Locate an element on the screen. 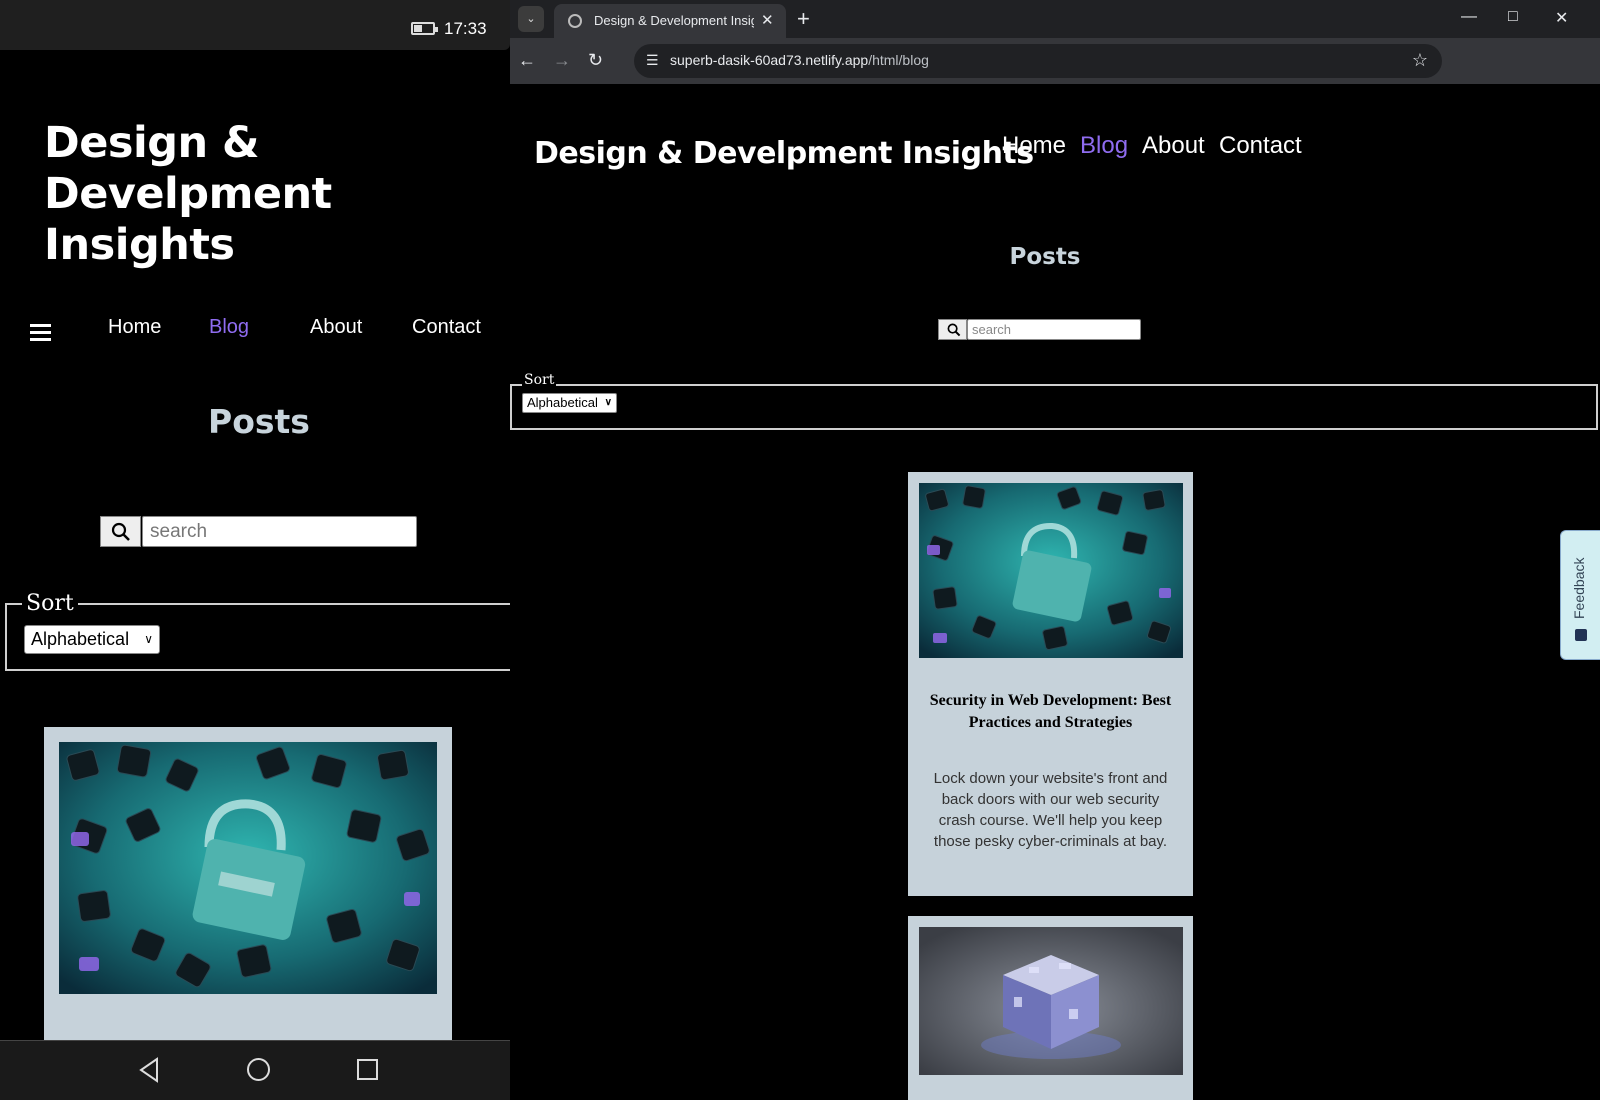 Image resolution: width=1600 pixels, height=1100 pixels. globe-icon is located at coordinates (575, 21).